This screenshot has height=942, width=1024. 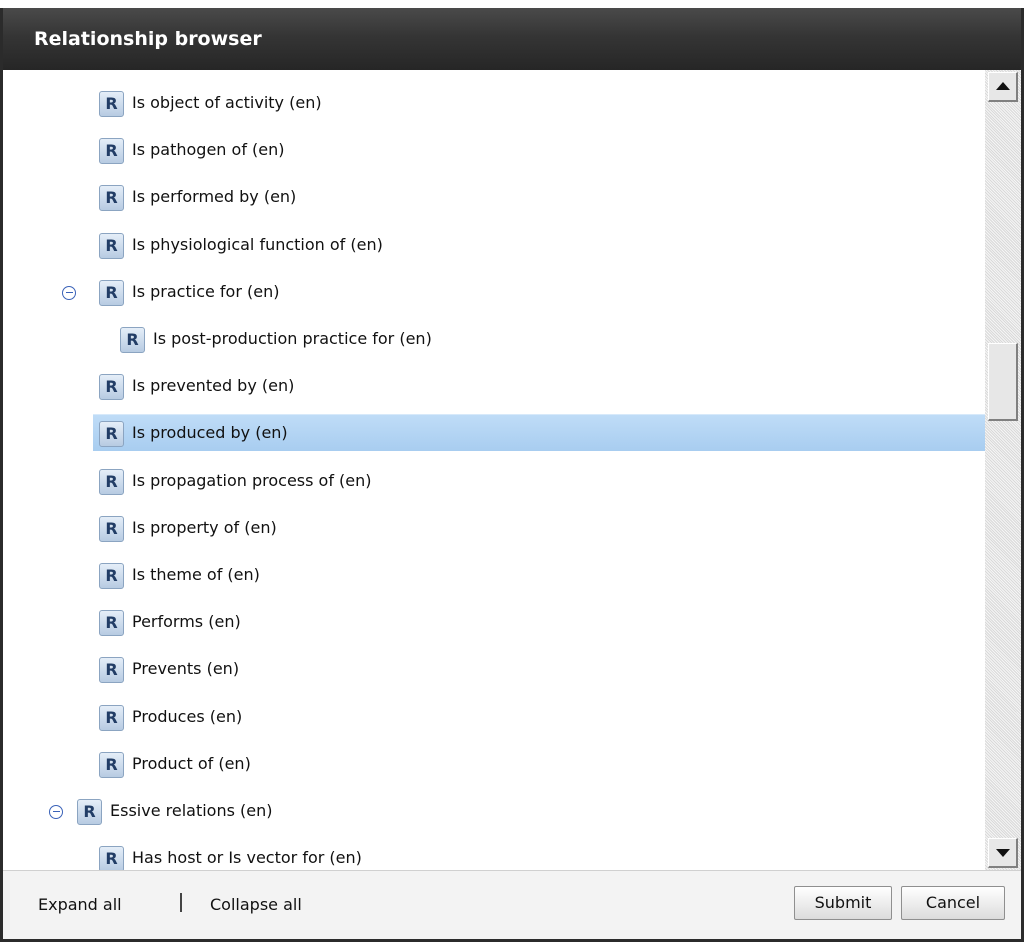 What do you see at coordinates (494, 624) in the screenshot?
I see `tree-row: R Performs (en)` at bounding box center [494, 624].